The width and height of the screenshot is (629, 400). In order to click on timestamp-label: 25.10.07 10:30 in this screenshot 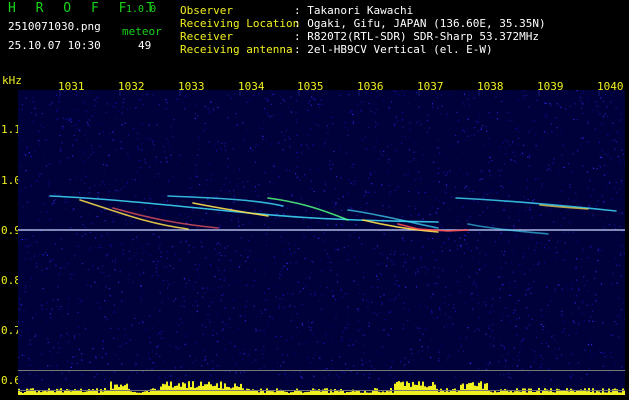, I will do `click(54, 45)`.